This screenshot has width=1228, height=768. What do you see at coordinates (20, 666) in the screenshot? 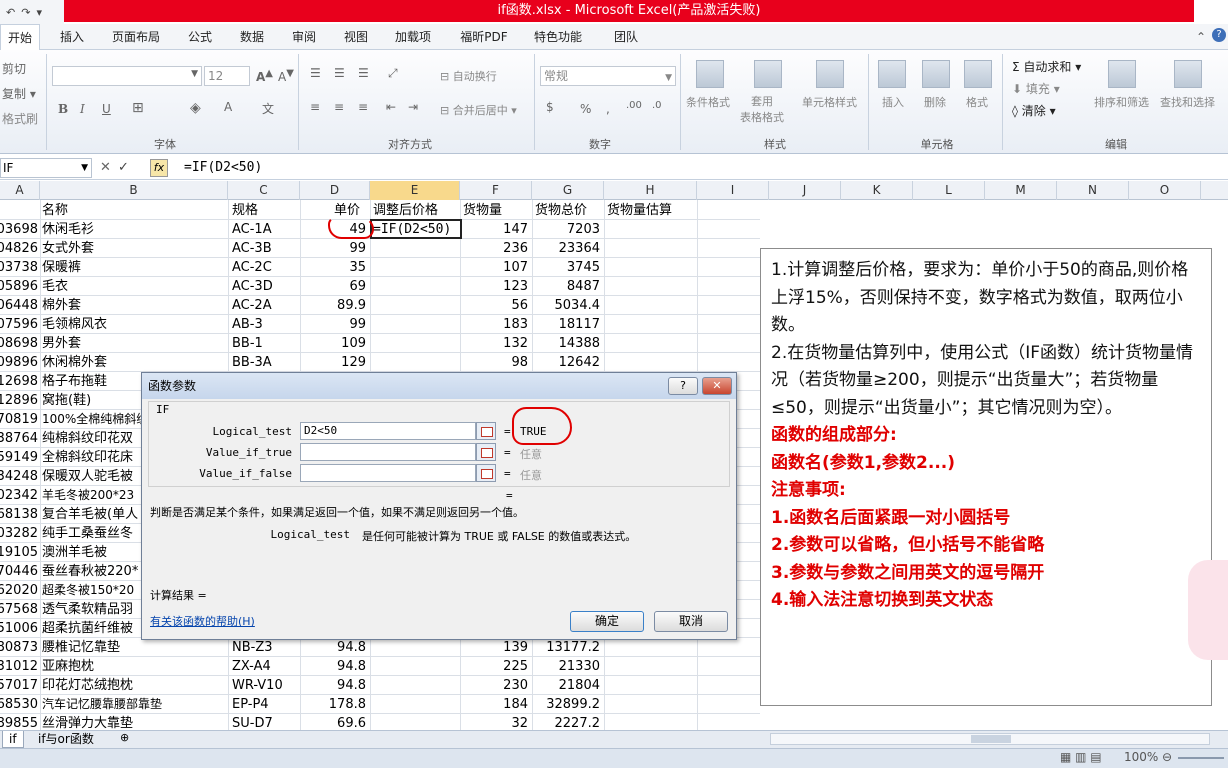
I see `cell-id: 31012` at bounding box center [20, 666].